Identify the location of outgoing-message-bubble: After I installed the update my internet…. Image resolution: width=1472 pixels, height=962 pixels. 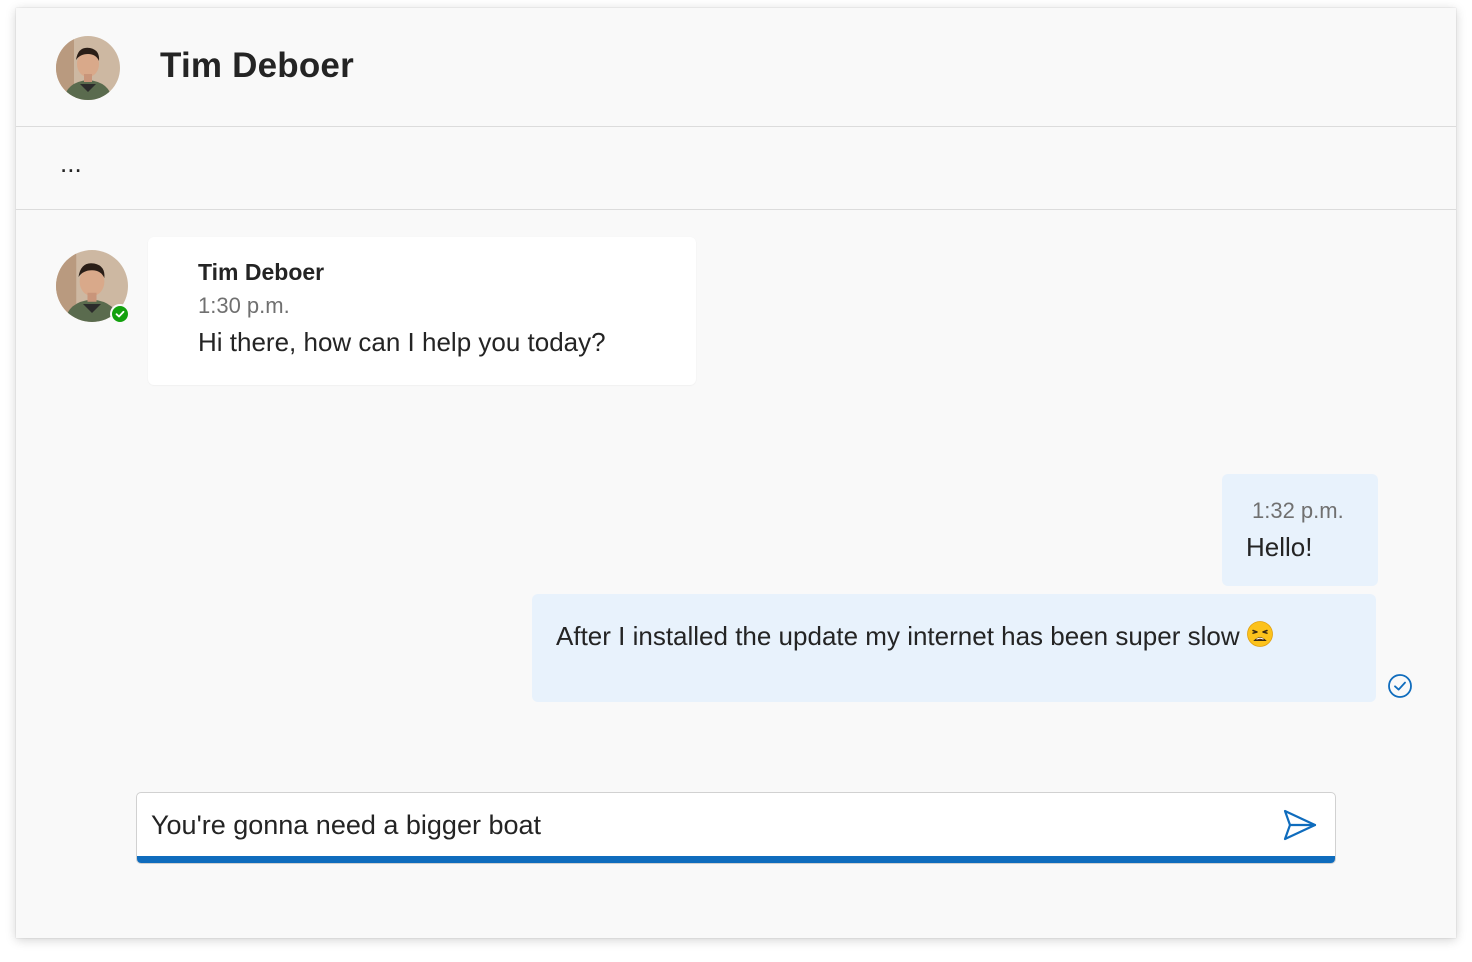
(954, 648).